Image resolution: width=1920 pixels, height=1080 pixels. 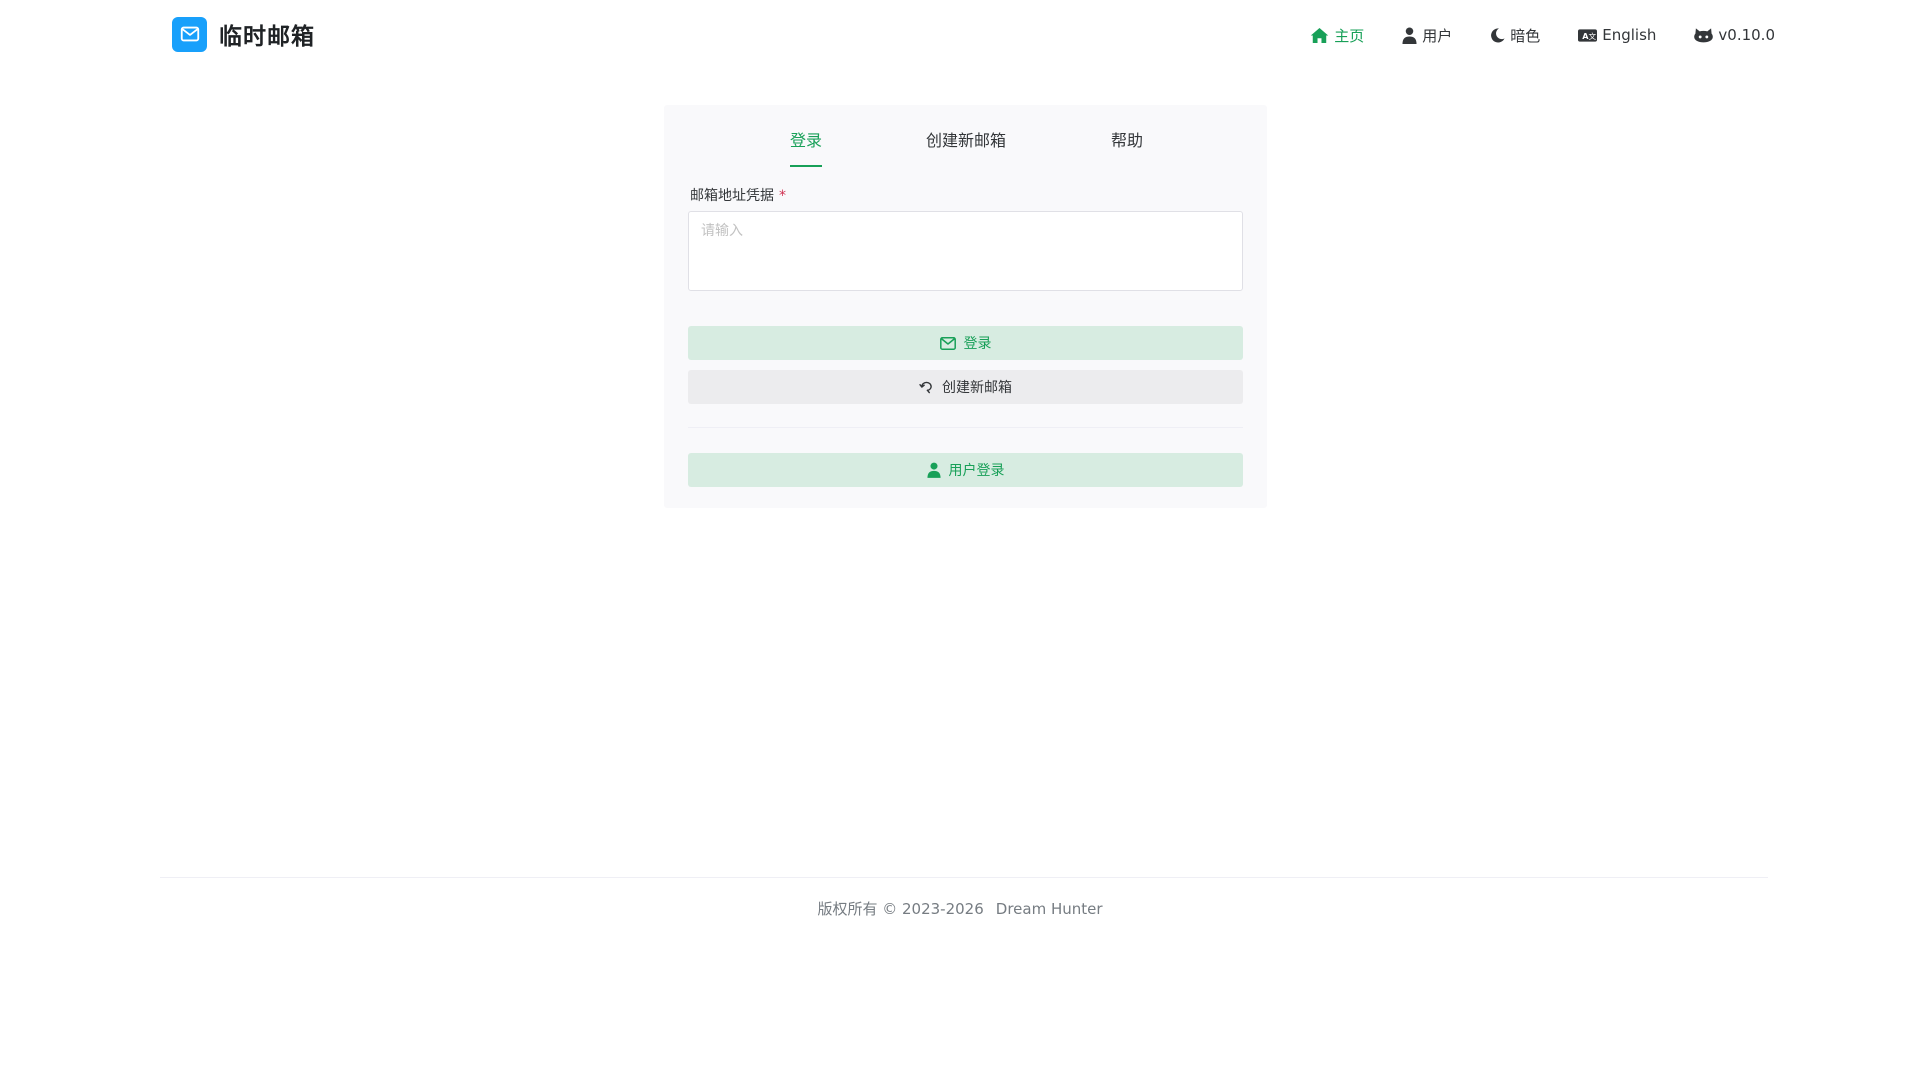 I want to click on refresh-icon, so click(x=925, y=387).